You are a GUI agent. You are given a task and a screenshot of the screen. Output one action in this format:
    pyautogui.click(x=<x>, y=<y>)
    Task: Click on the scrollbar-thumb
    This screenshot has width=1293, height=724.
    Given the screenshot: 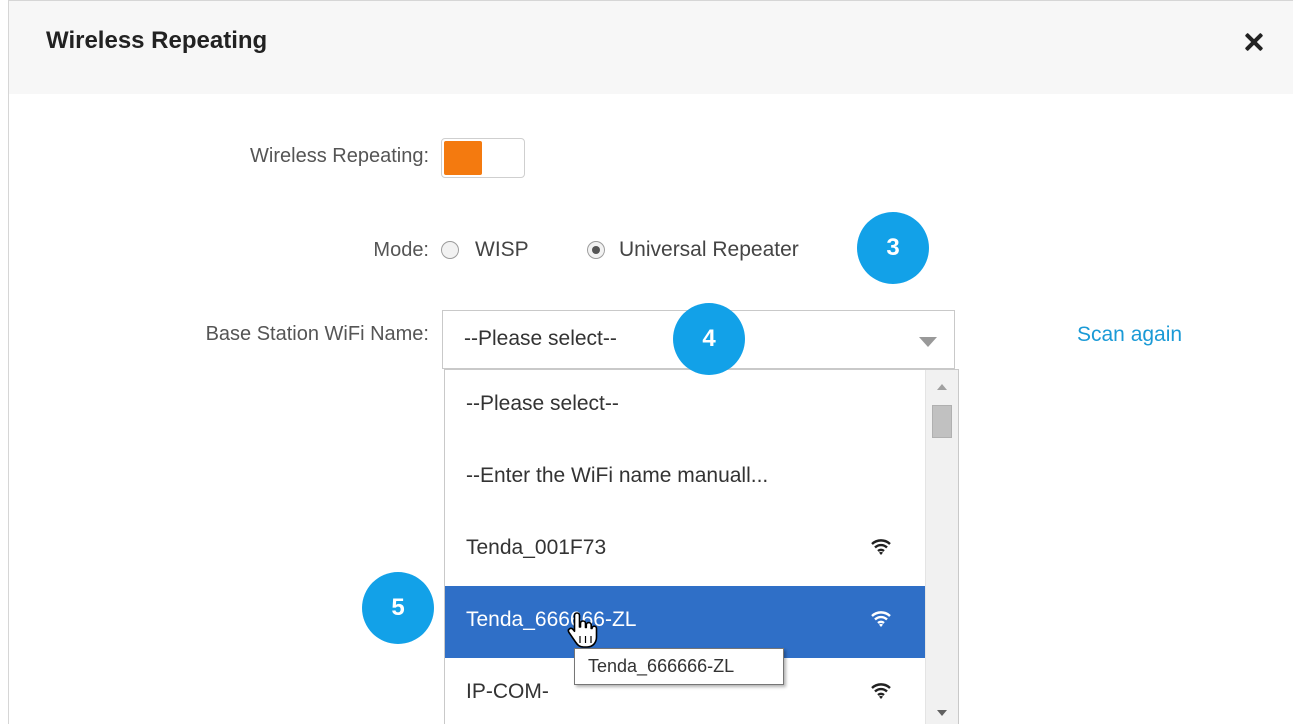 What is the action you would take?
    pyautogui.click(x=942, y=421)
    